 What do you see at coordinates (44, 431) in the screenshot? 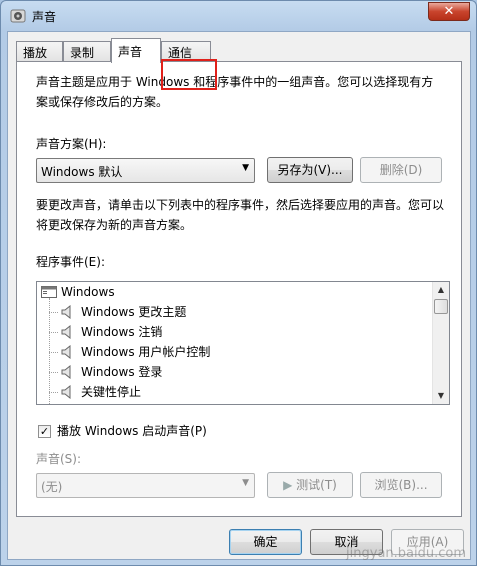
I see `startup-sound-checkbox: ✓` at bounding box center [44, 431].